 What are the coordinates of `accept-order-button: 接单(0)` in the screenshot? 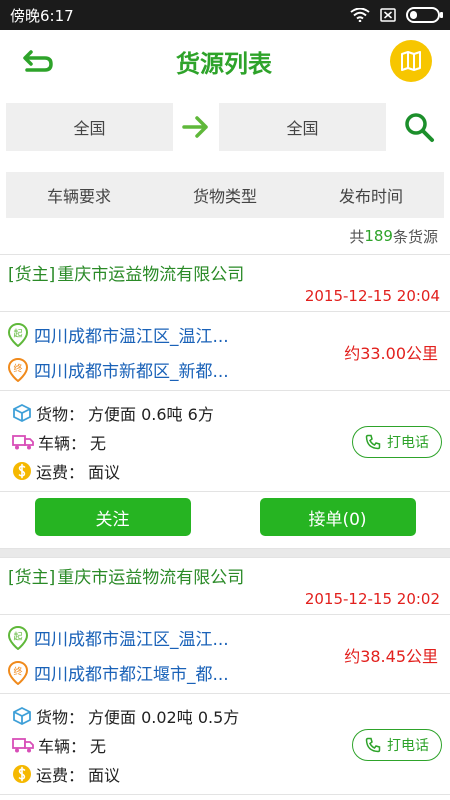 It's located at (337, 517).